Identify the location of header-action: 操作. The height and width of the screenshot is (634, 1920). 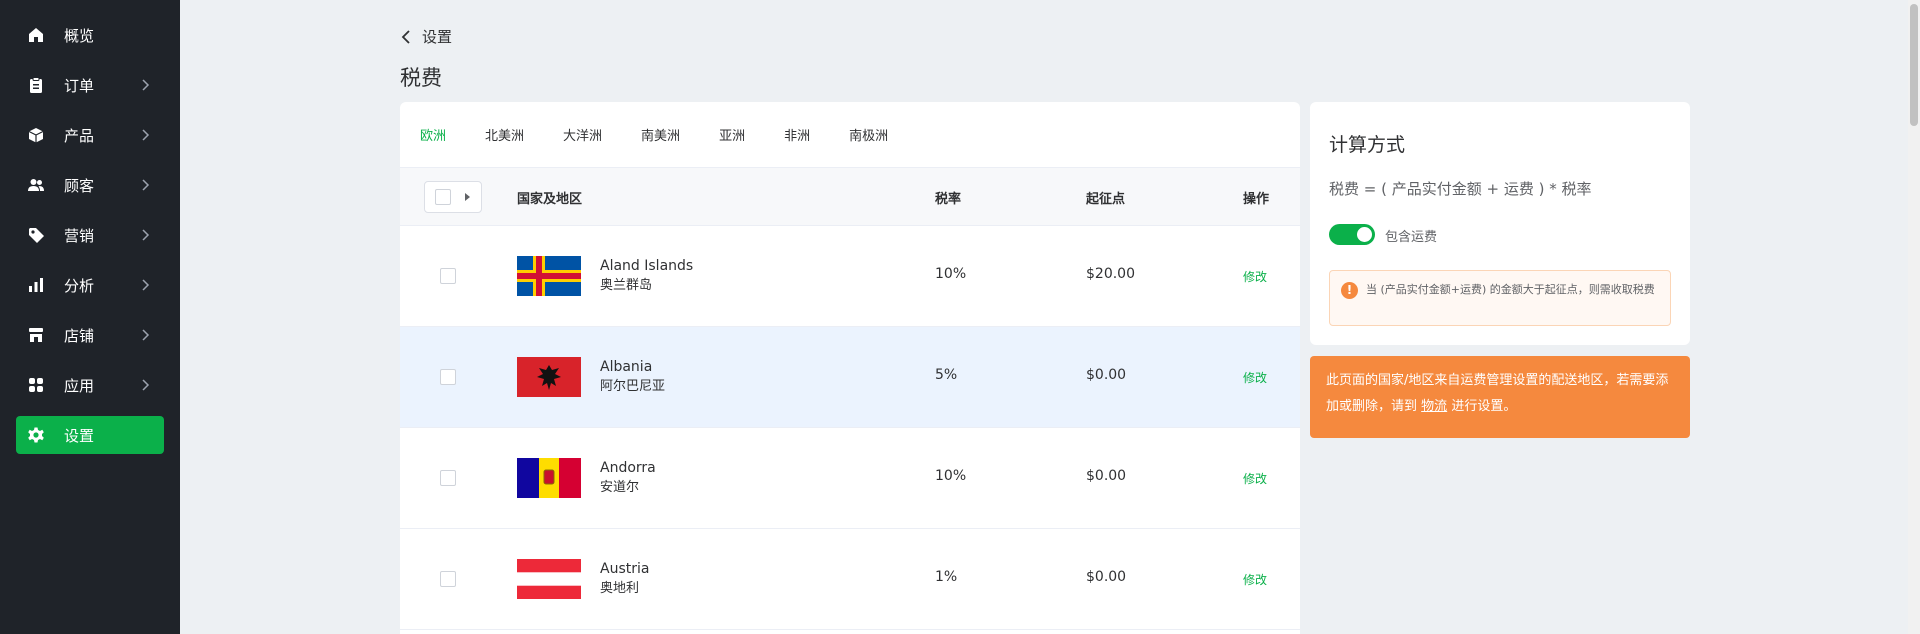
(1256, 199).